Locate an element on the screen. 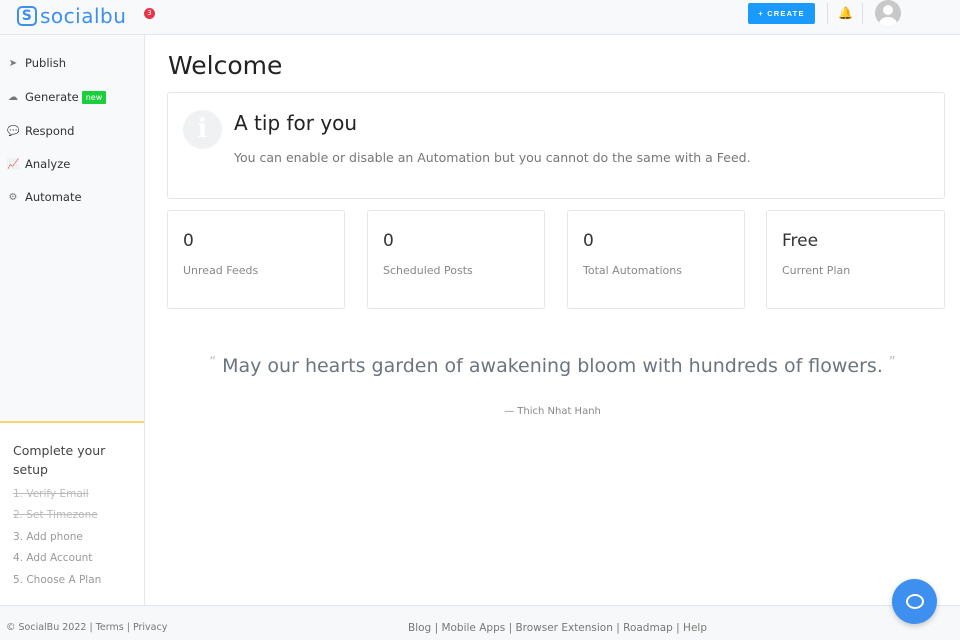 The height and width of the screenshot is (640, 960). sidebar-item-label: Publish is located at coordinates (45, 63).